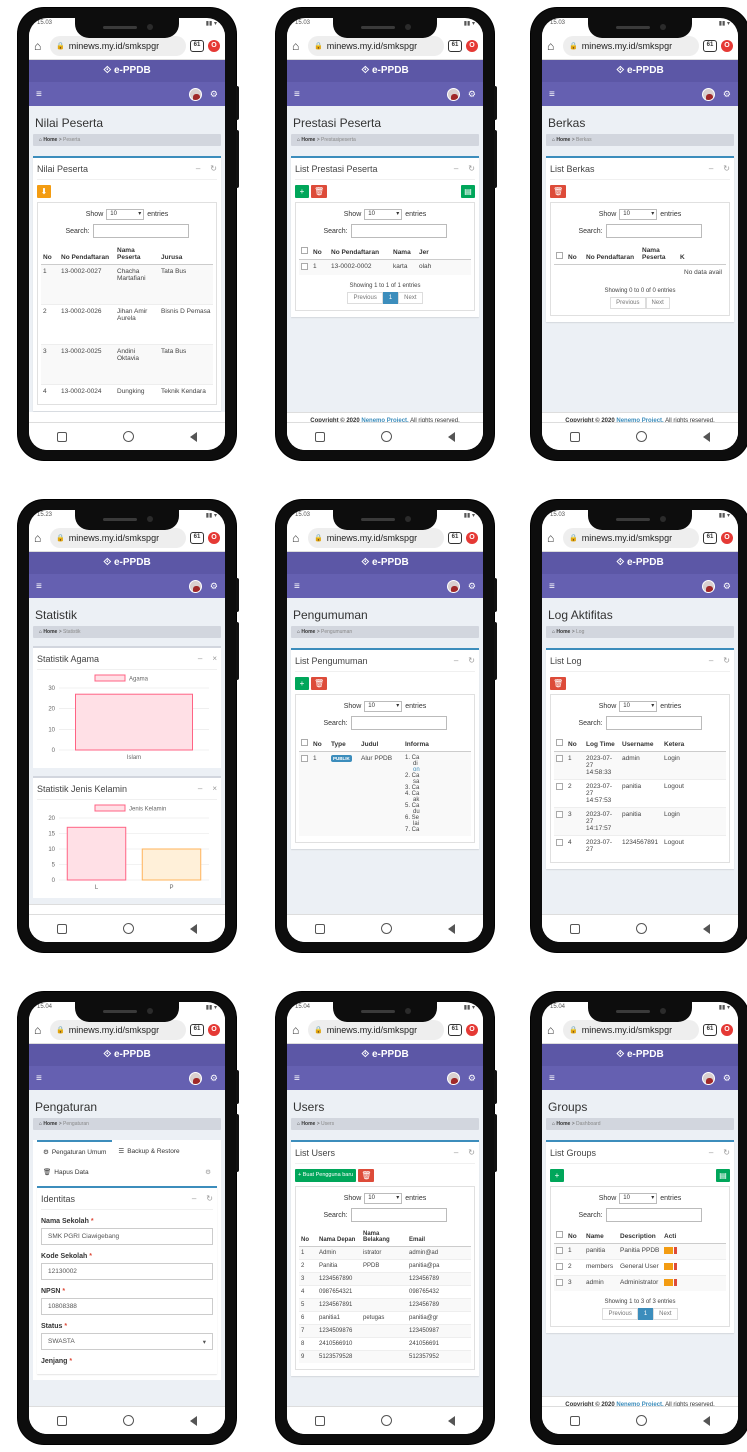 This screenshot has height=1452, width=747. I want to click on table-row: 3 admin Administrator, so click(640, 1283).